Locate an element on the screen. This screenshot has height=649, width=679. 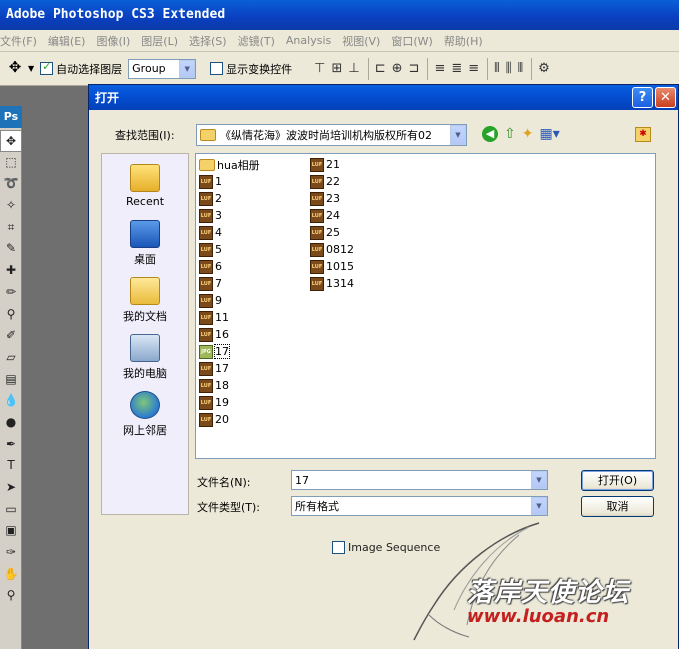
file-item: LUF 5 is located at coordinates (229, 249).